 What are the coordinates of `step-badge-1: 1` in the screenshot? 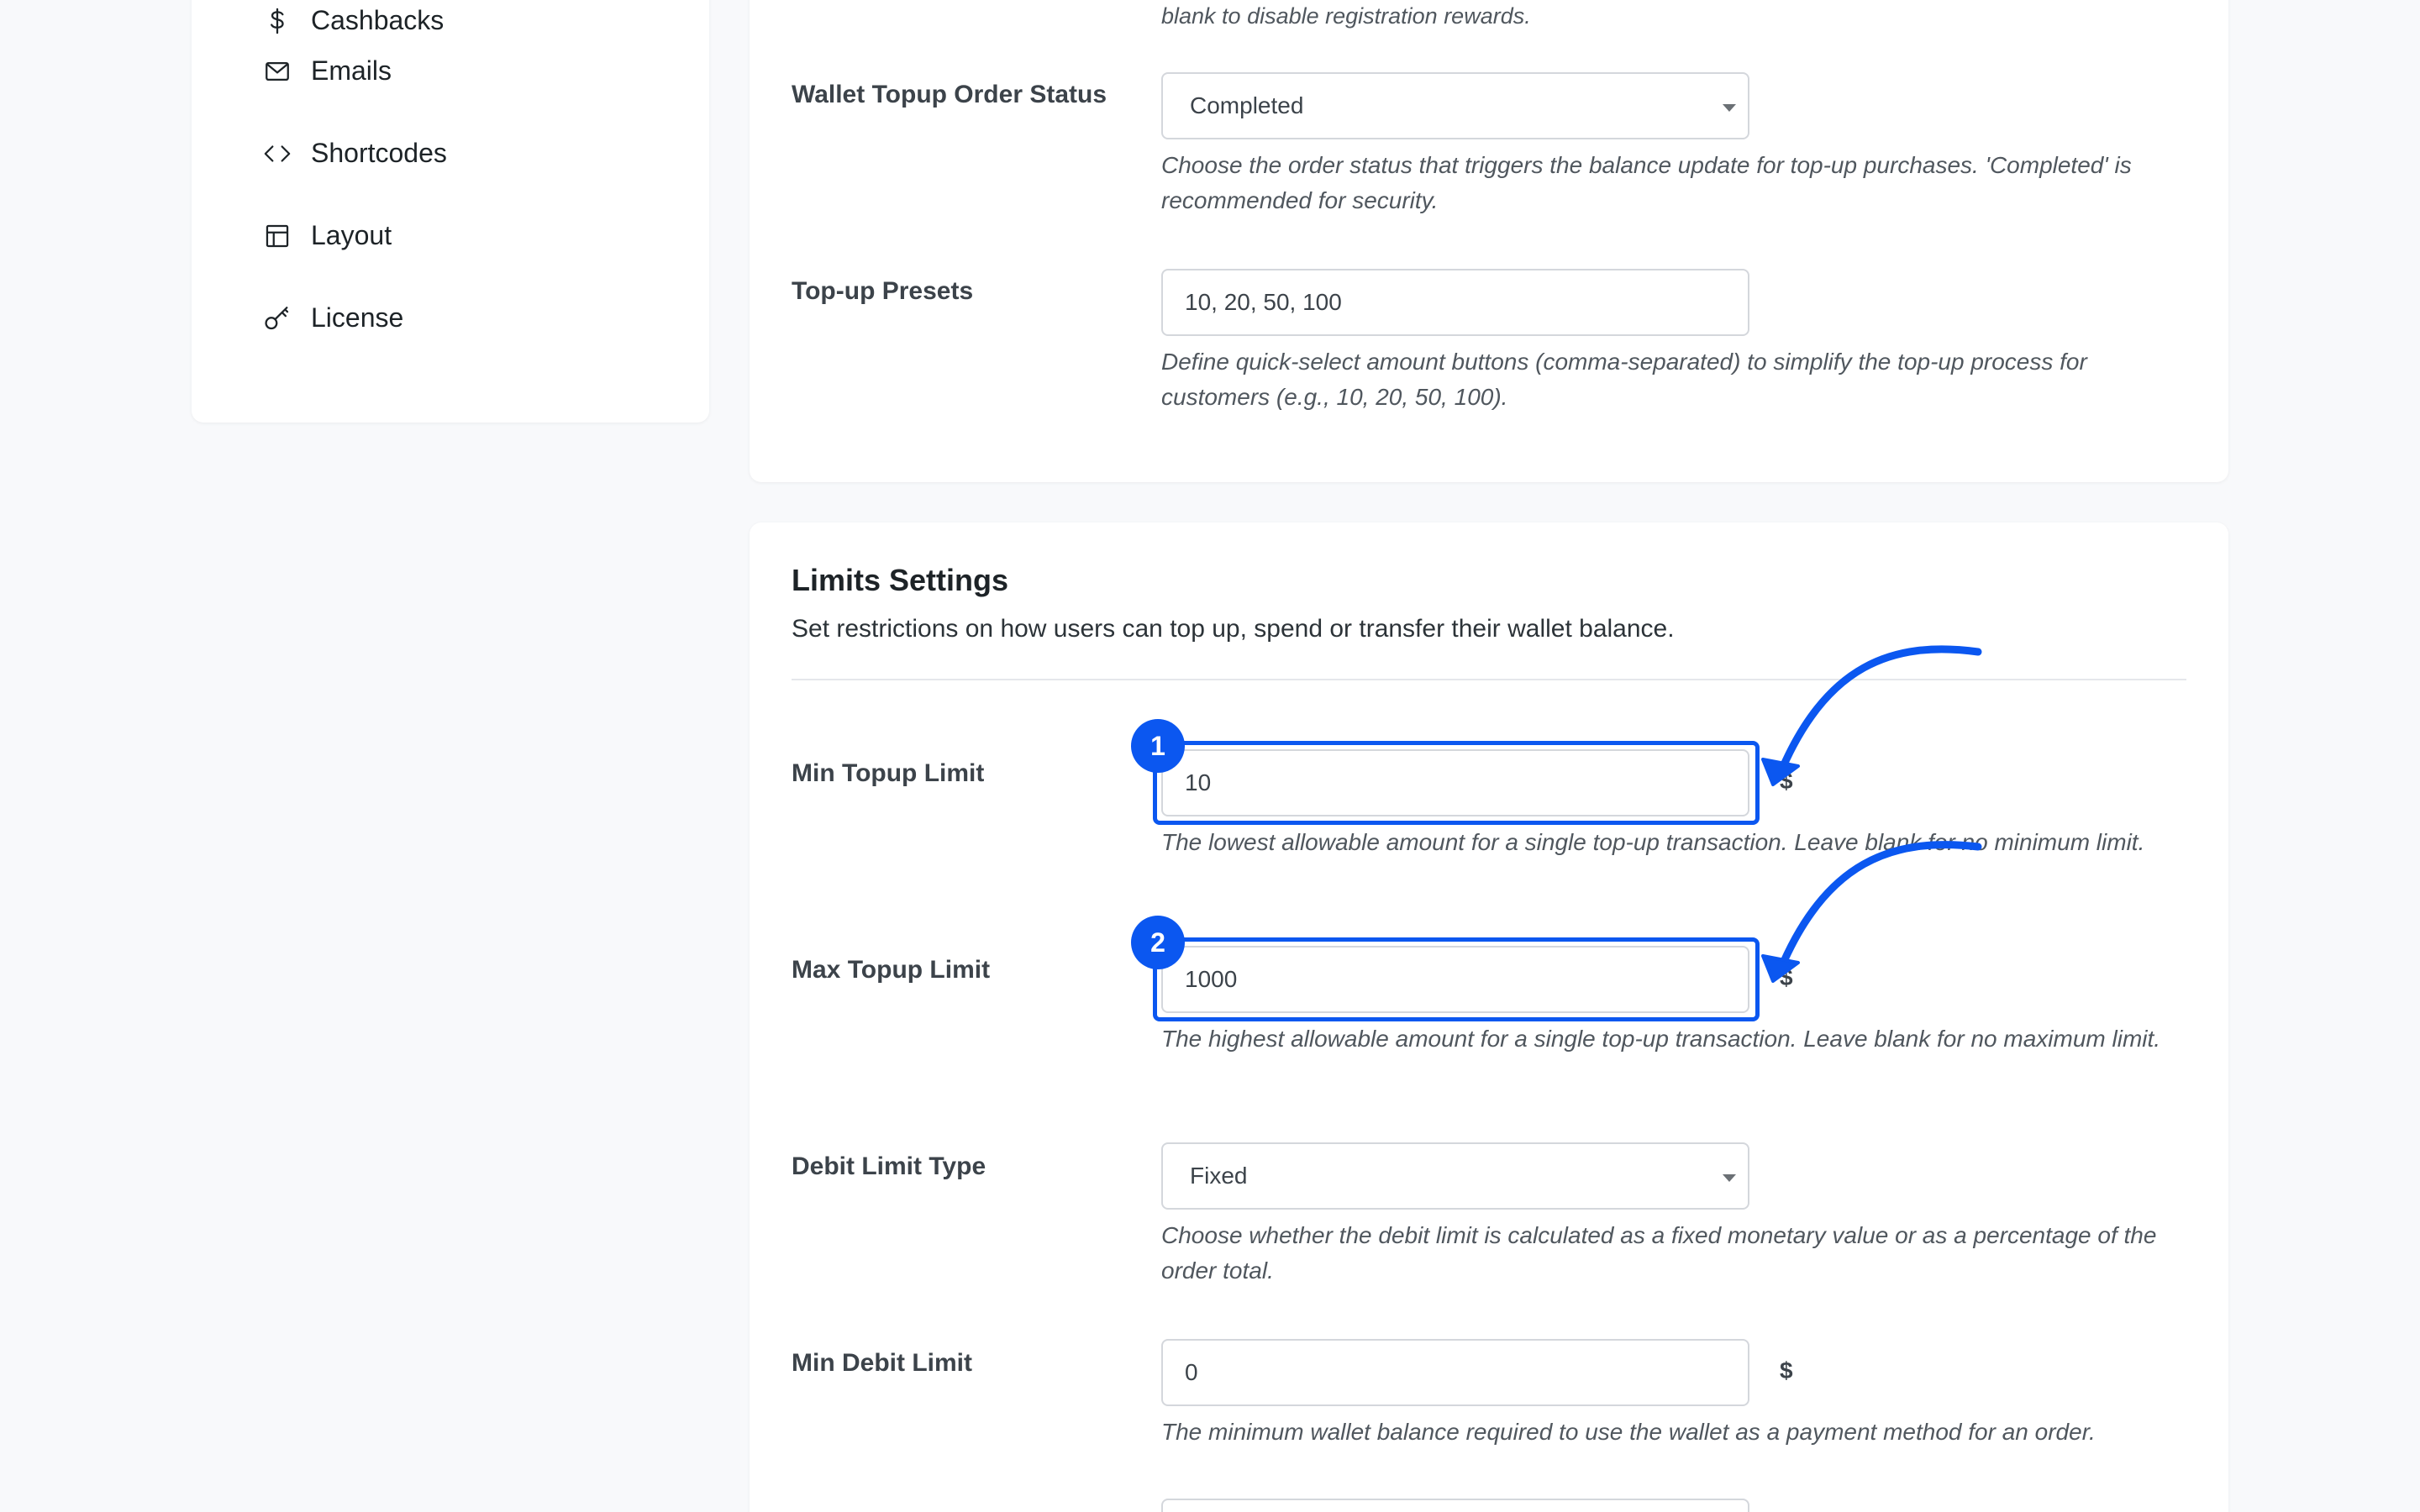 It's located at (1158, 746).